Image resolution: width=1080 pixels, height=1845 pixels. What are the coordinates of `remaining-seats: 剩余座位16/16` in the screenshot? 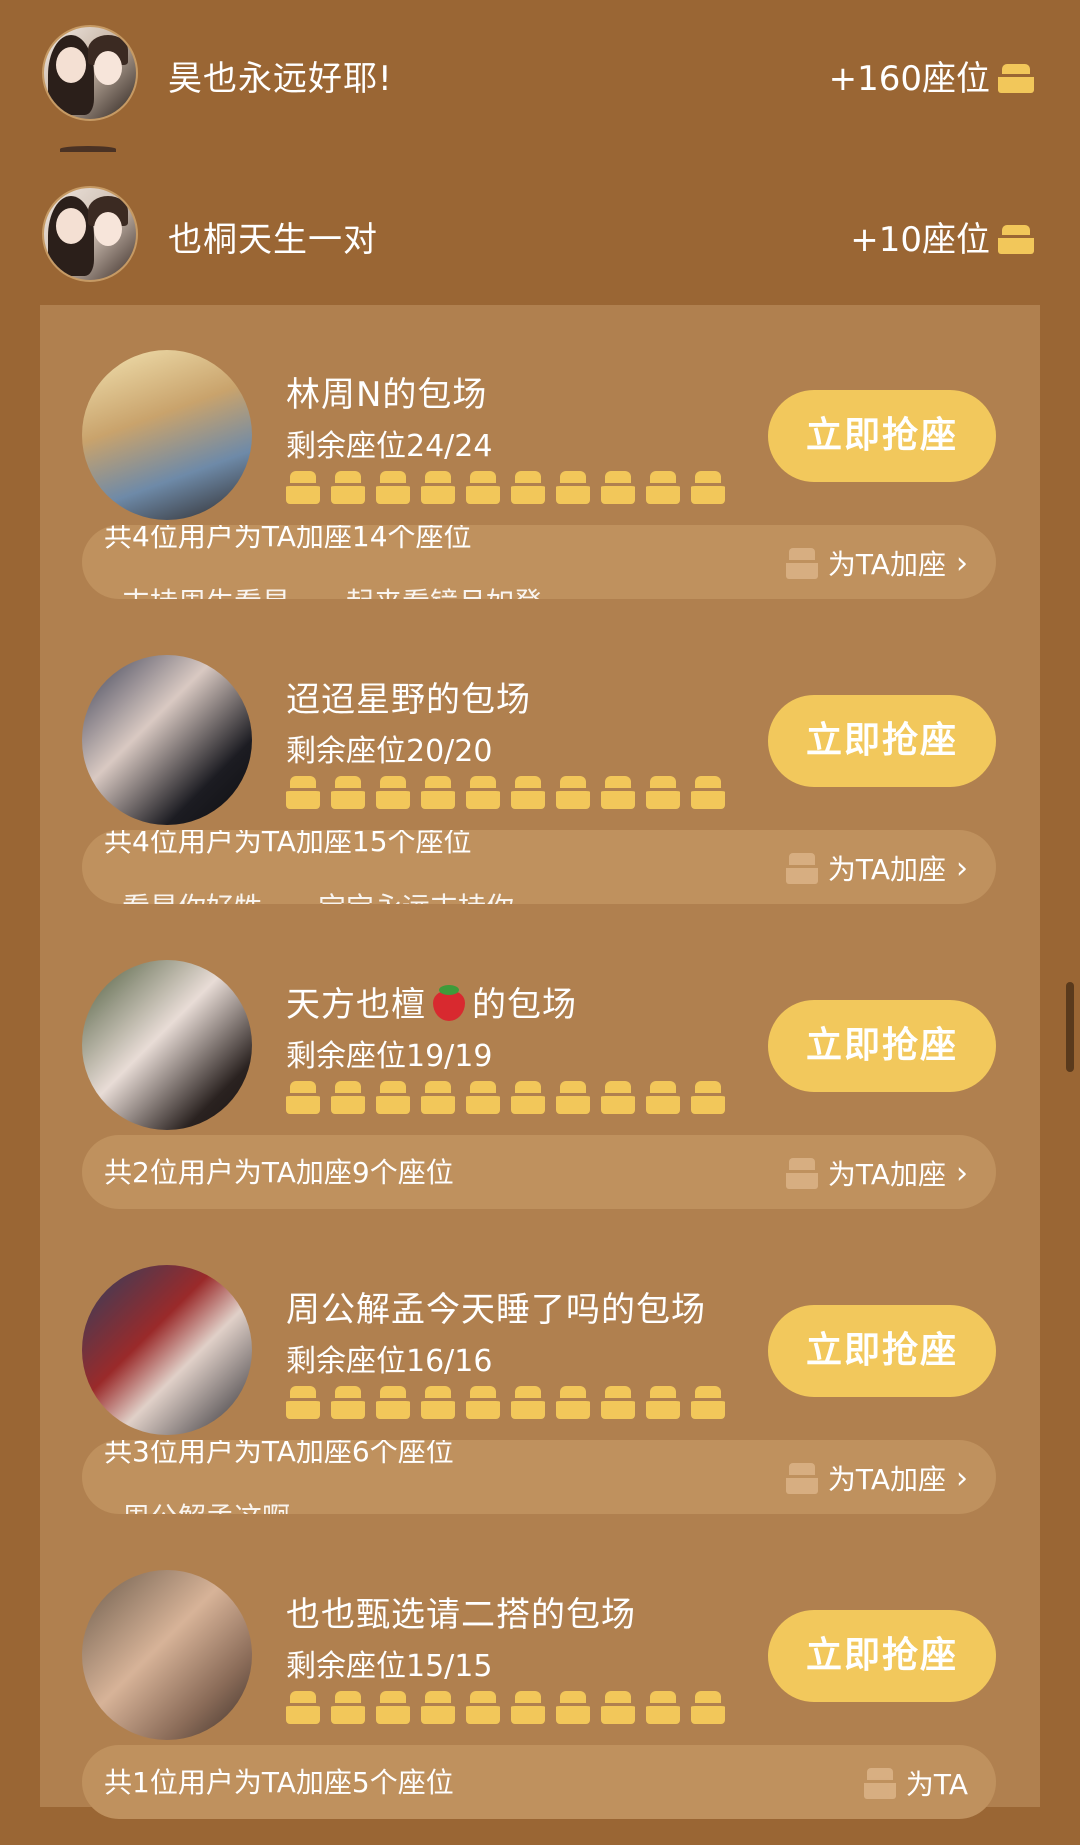 It's located at (389, 1361).